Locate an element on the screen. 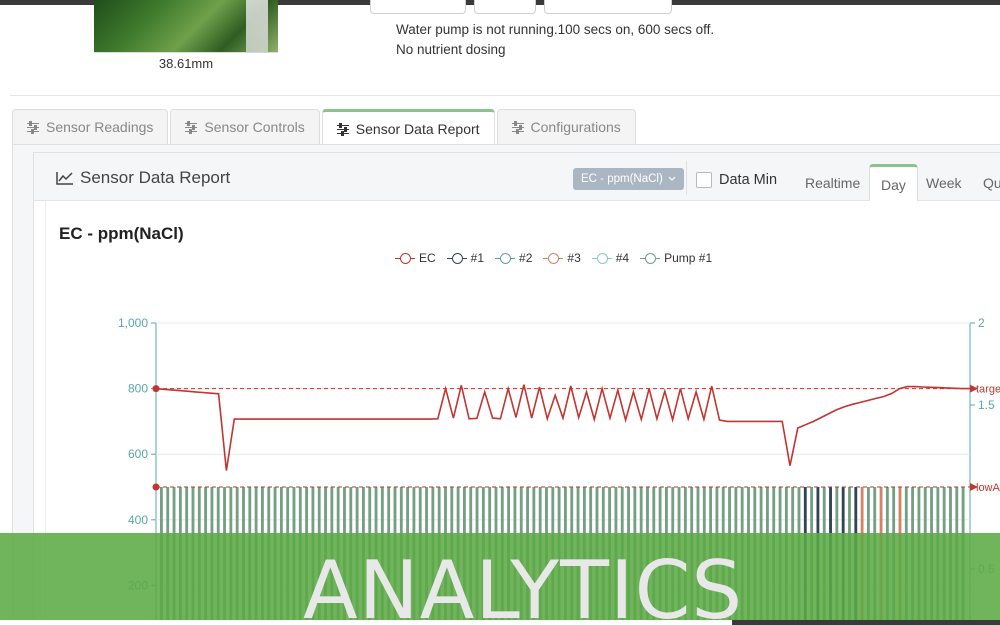 Image resolution: width=1000 pixels, height=625 pixels. y-tick-label-left: 800 is located at coordinates (138, 389).